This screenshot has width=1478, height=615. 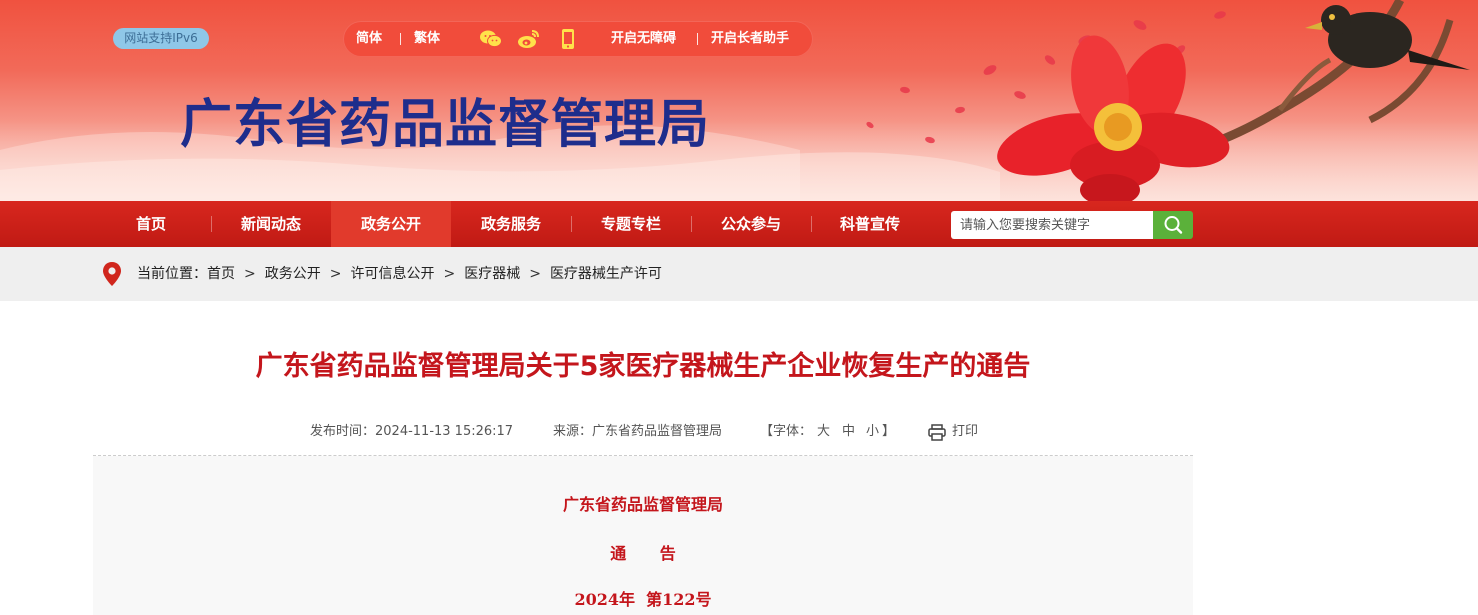 I want to click on location-pin-icon, so click(x=112, y=274).